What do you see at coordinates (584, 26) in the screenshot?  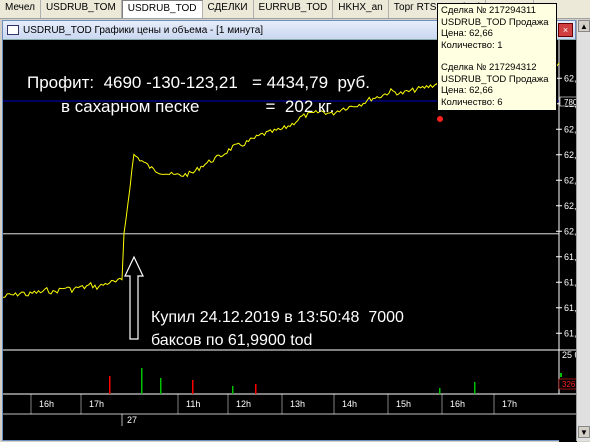 I see `scroll-up-icon: ▲` at bounding box center [584, 26].